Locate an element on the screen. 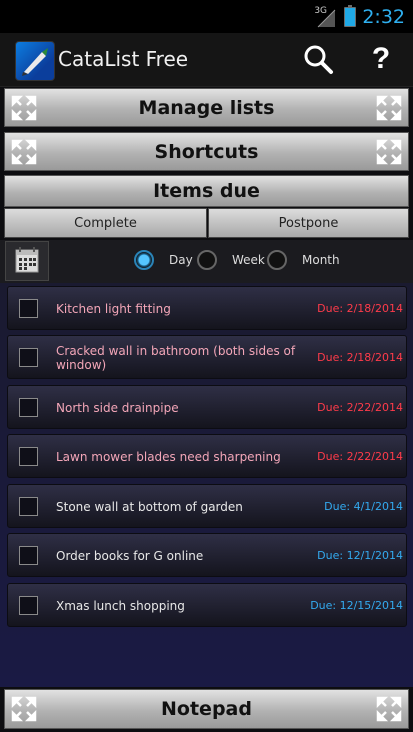 This screenshot has width=413, height=732. item-due-date: Due: 12/1/2014 is located at coordinates (360, 555).